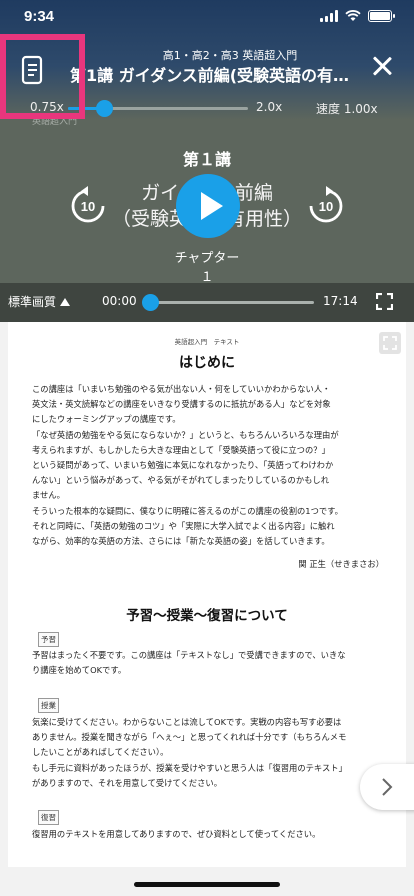  Describe the element at coordinates (185, 434) in the screenshot. I see `intro-line: 「なぜ英語の勉強をやる気にならないか？」というと、もちろんいろいろな理由が` at that location.